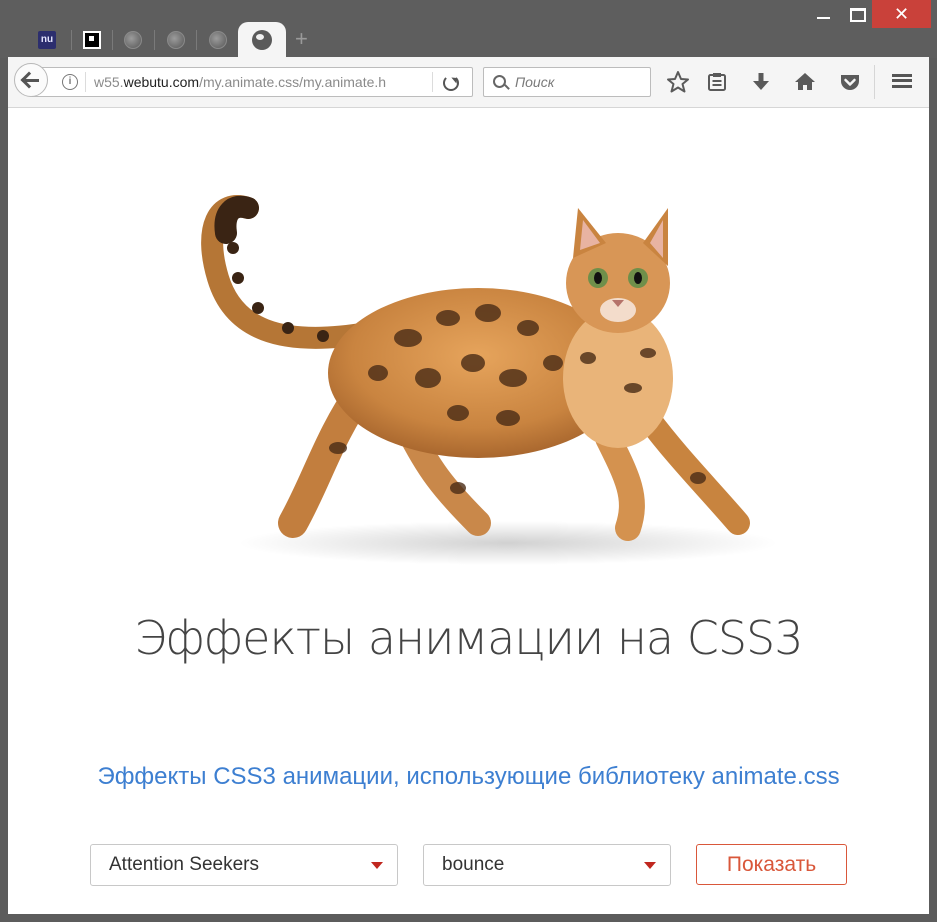 The width and height of the screenshot is (937, 922). Describe the element at coordinates (874, 82) in the screenshot. I see `toolbar-separator` at that location.